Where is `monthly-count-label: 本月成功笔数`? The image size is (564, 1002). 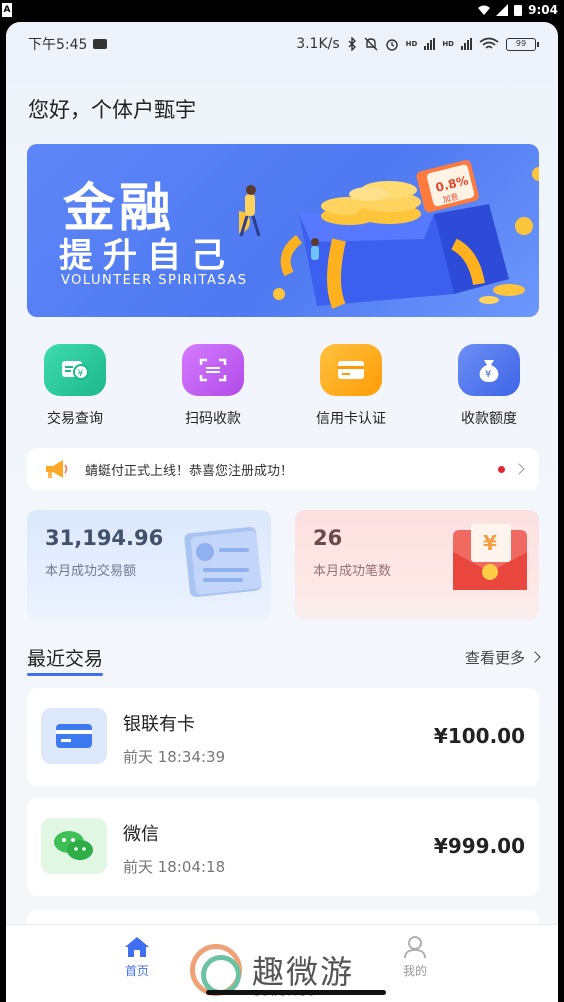
monthly-count-label: 本月成功笔数 is located at coordinates (352, 571).